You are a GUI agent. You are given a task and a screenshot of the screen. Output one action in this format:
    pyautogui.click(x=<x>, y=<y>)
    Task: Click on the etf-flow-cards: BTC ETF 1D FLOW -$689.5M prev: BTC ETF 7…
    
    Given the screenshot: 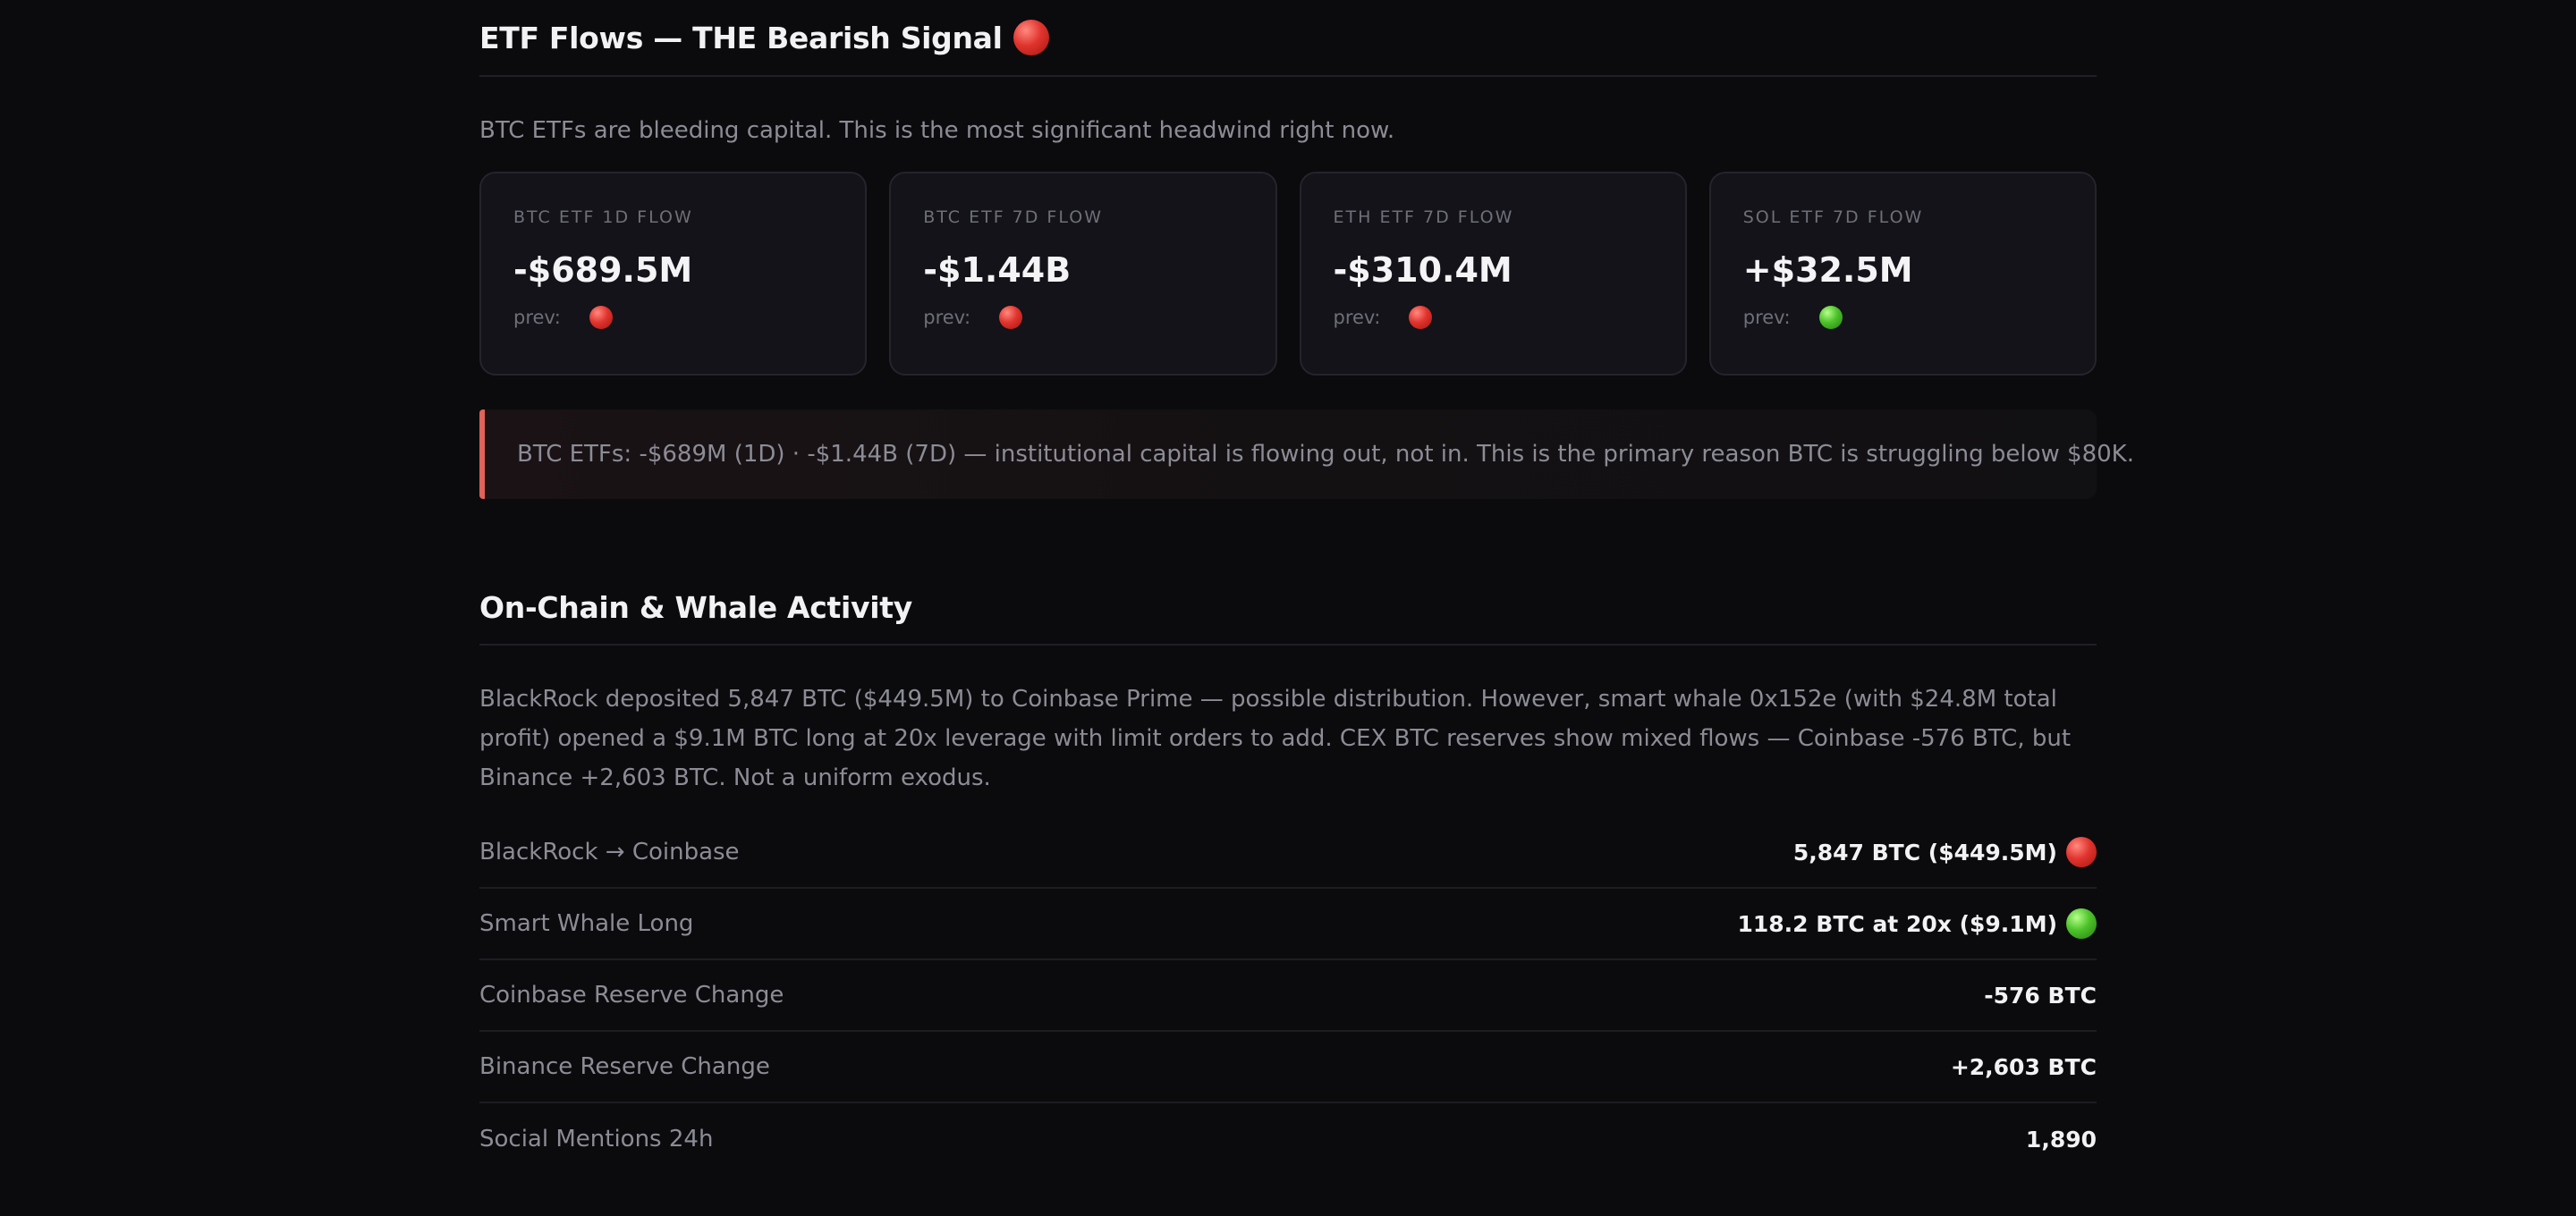 What is the action you would take?
    pyautogui.click(x=1288, y=274)
    